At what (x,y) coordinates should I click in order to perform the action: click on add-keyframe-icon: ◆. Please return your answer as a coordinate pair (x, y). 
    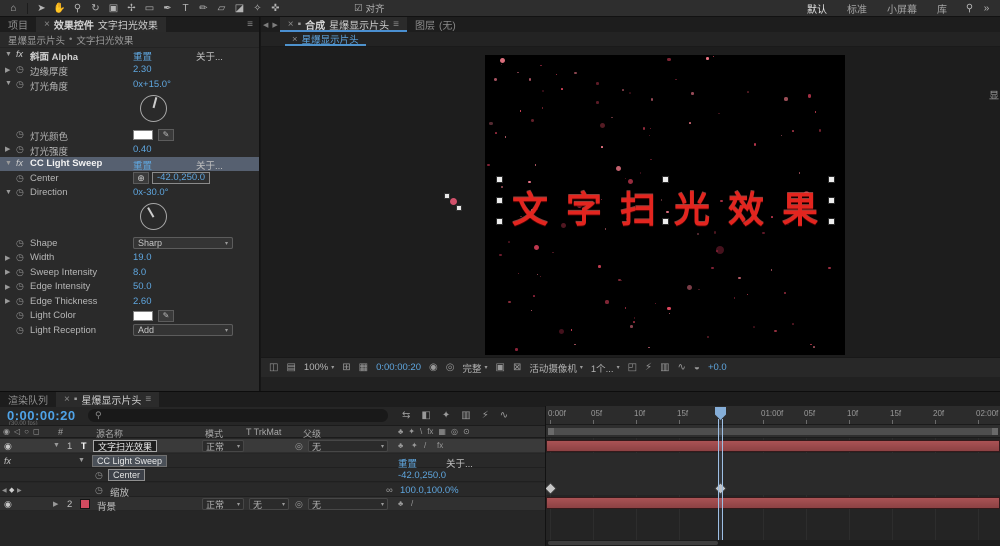
    Looking at the image, I should click on (11, 490).